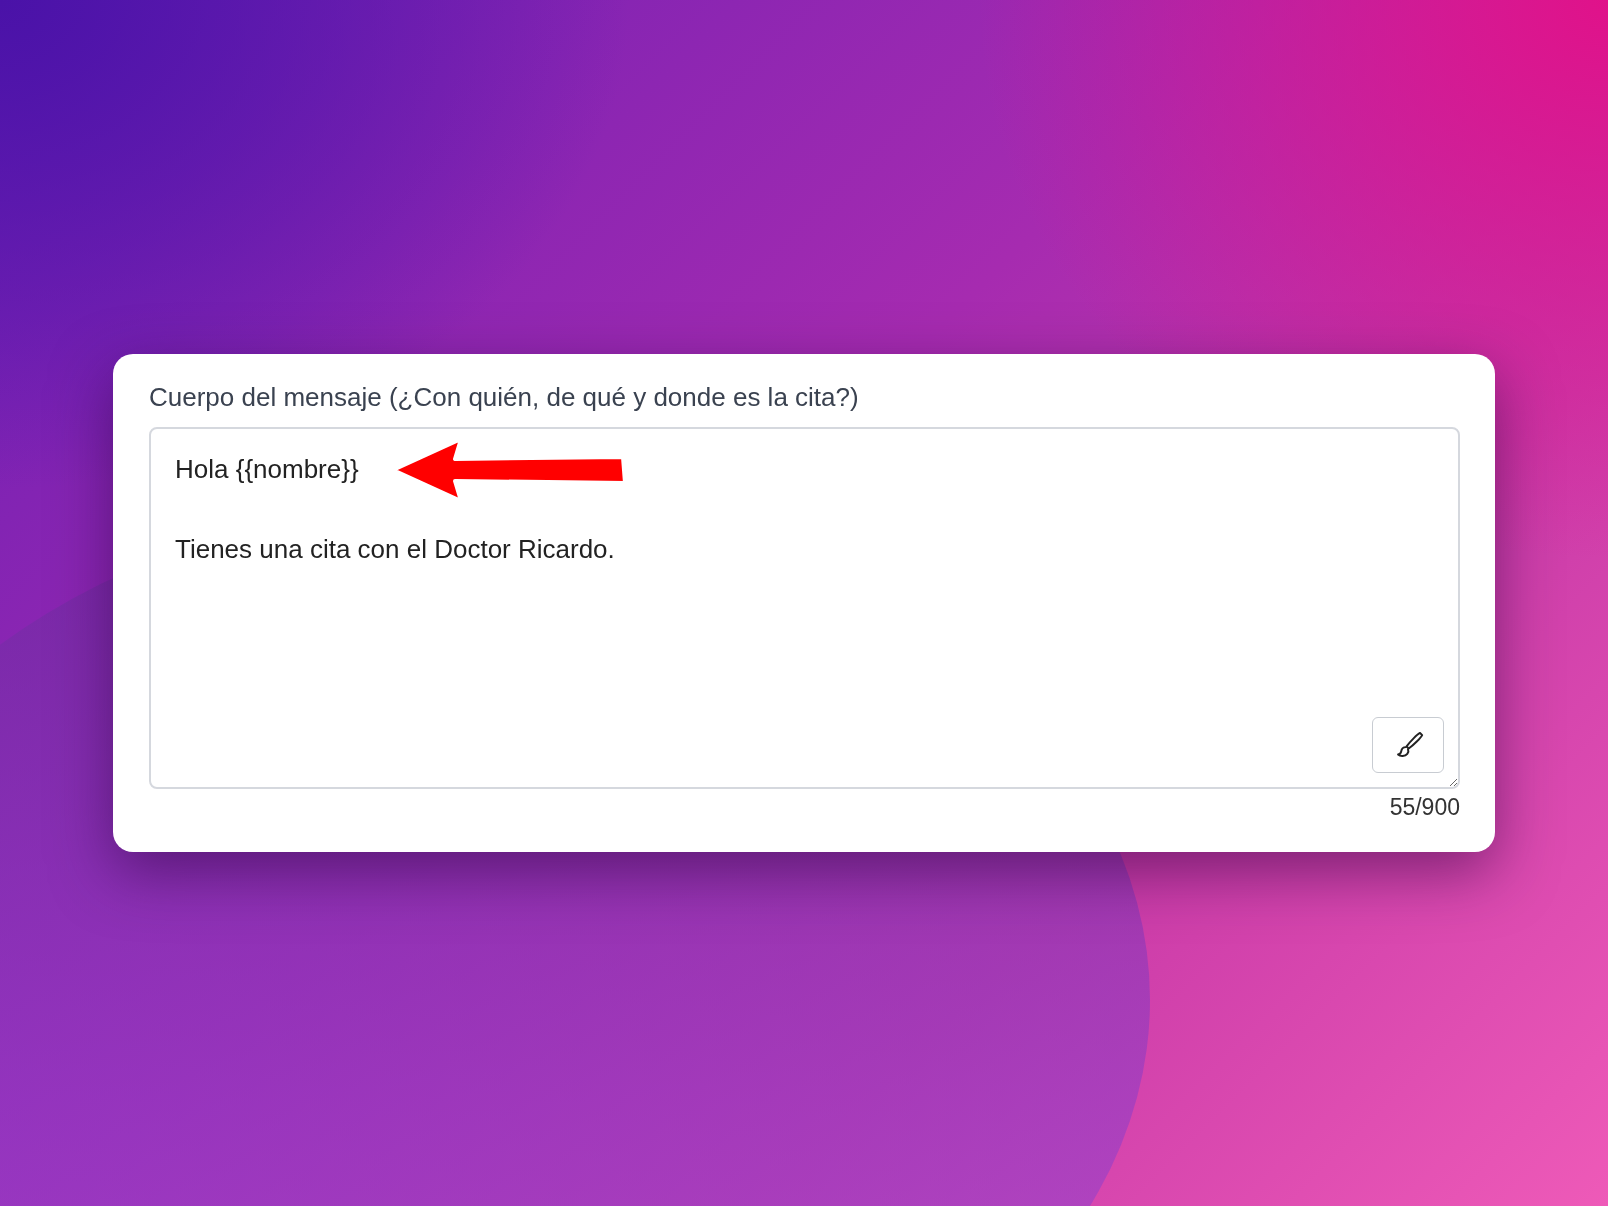 The width and height of the screenshot is (1608, 1206). What do you see at coordinates (1424, 807) in the screenshot?
I see `character-counter: 55/900` at bounding box center [1424, 807].